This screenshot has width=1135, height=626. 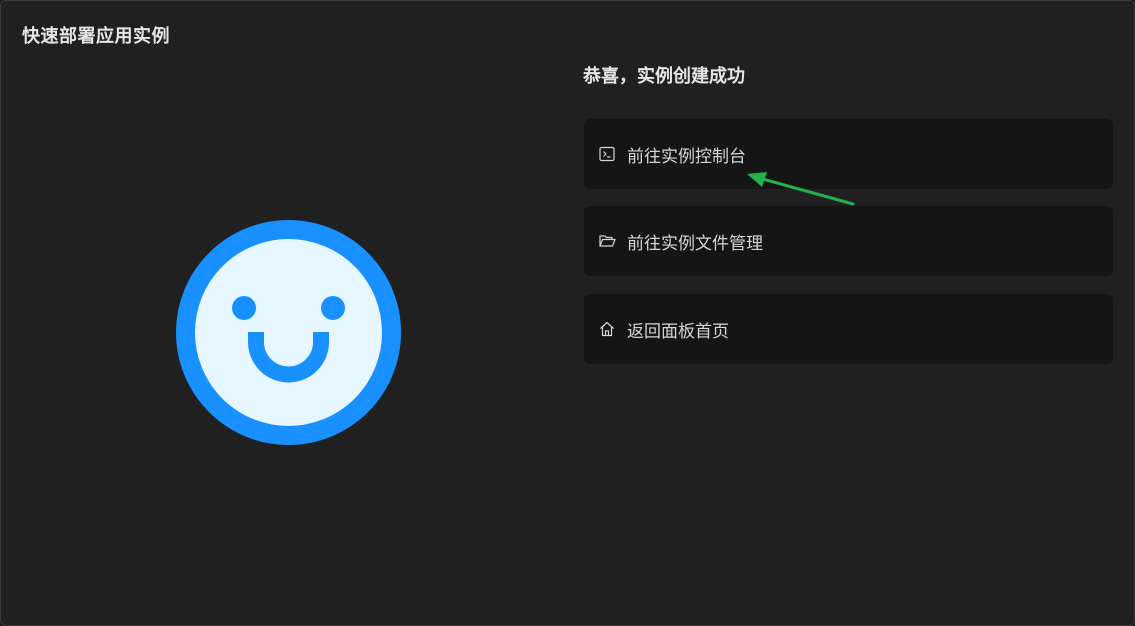 I want to click on home-icon, so click(x=607, y=329).